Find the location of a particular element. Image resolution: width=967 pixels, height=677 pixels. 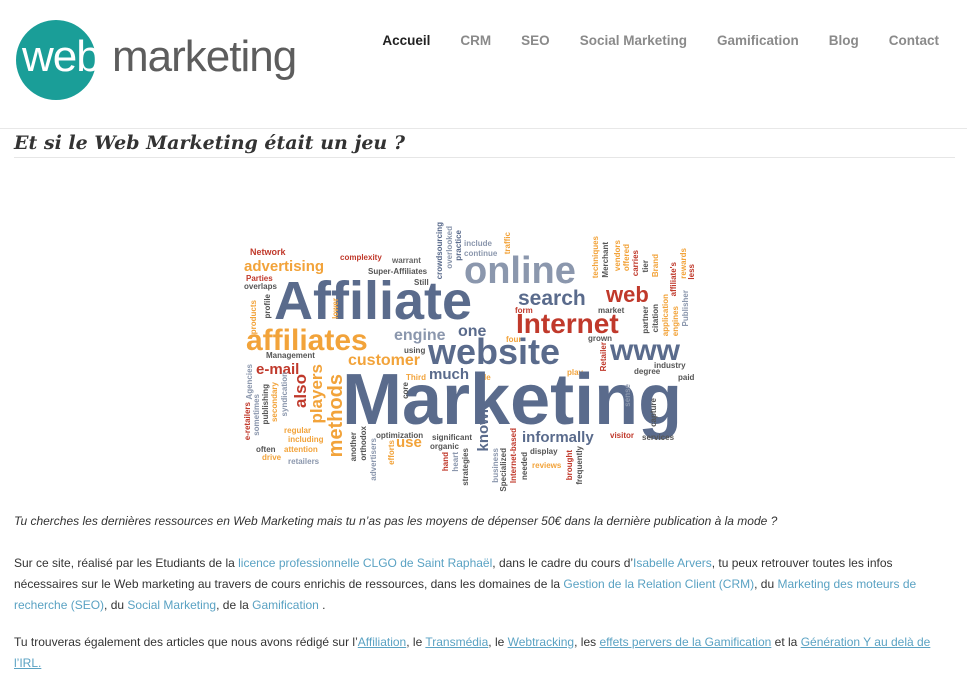

logo-marketing-text: marketing is located at coordinates (204, 56).